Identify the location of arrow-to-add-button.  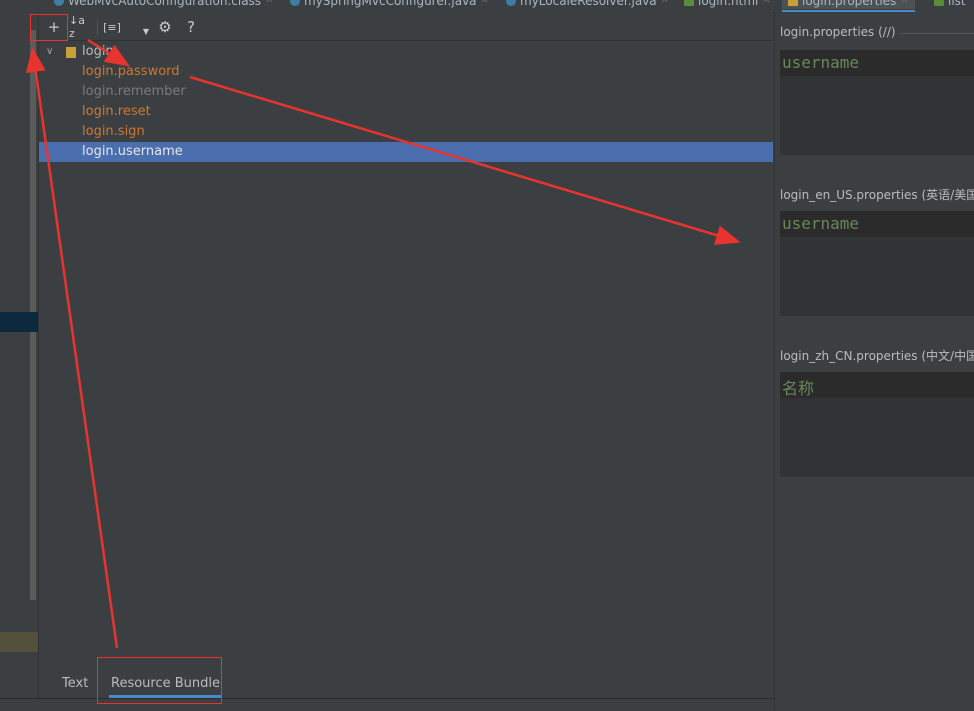
(72, 348).